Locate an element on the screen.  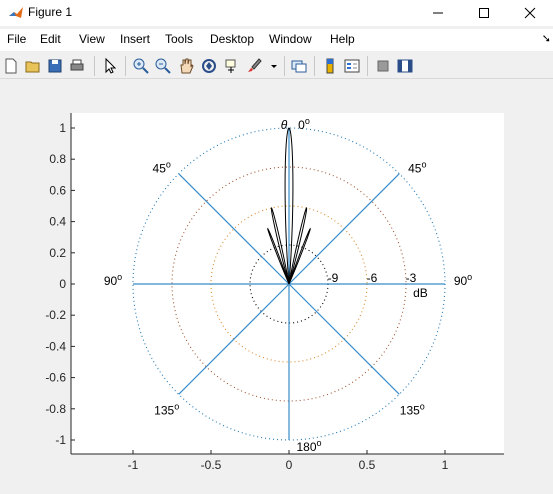
menu-desktop: Desktop is located at coordinates (232, 39).